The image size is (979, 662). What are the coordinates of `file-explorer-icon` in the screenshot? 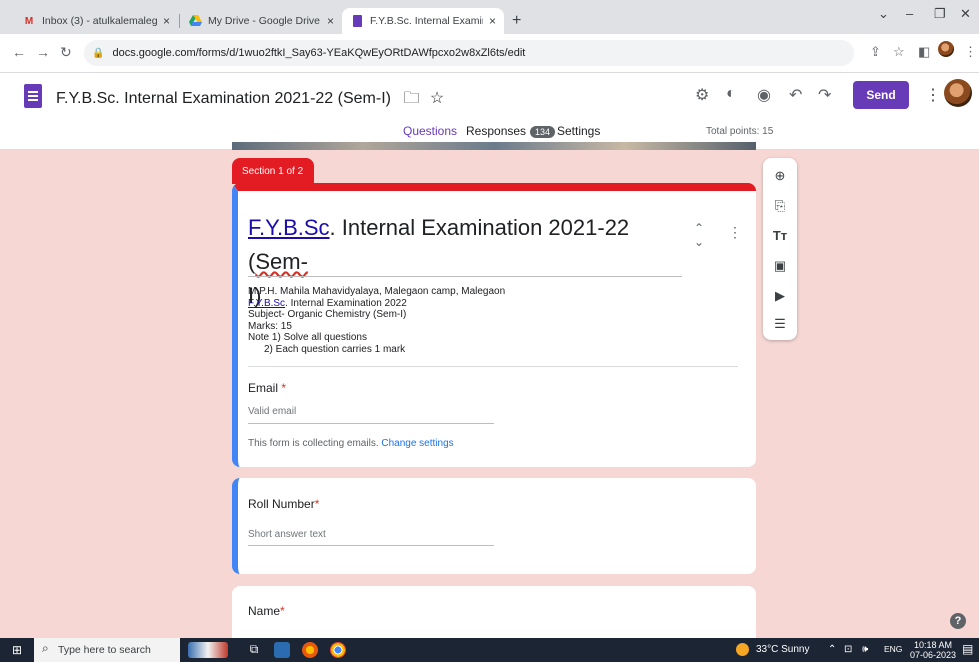 It's located at (282, 650).